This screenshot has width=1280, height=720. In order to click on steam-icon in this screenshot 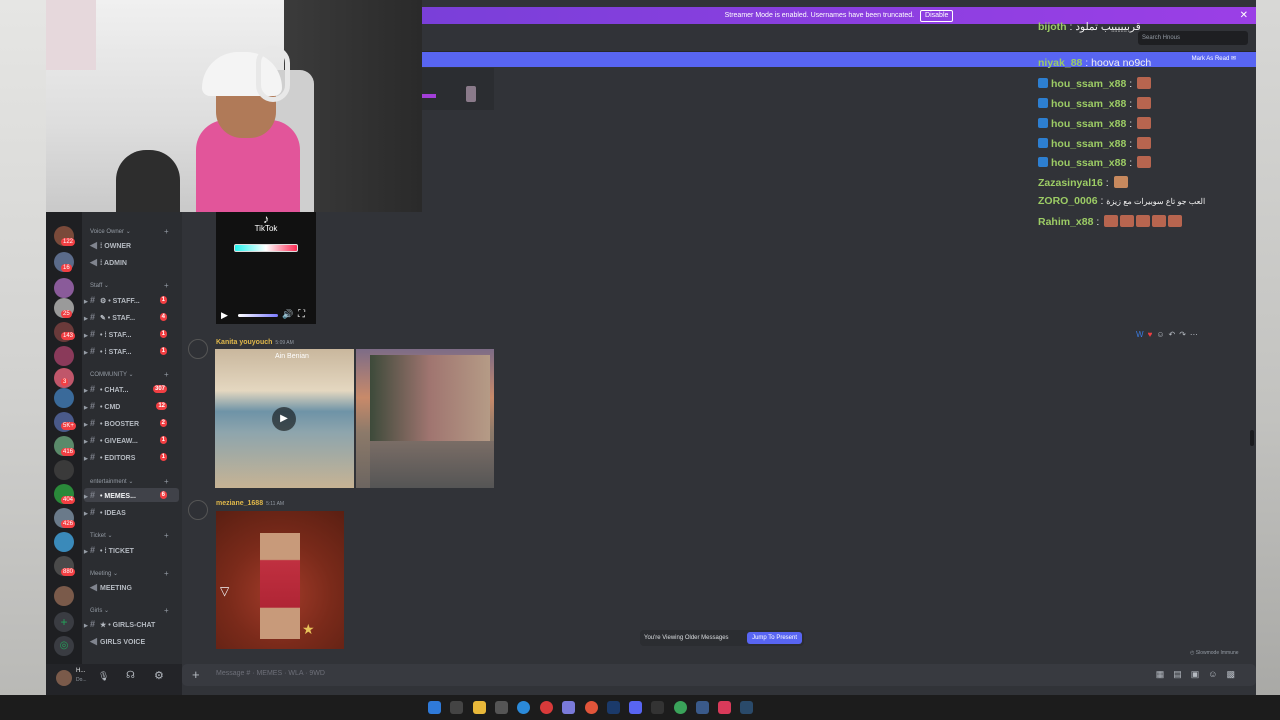, I will do `click(746, 707)`.